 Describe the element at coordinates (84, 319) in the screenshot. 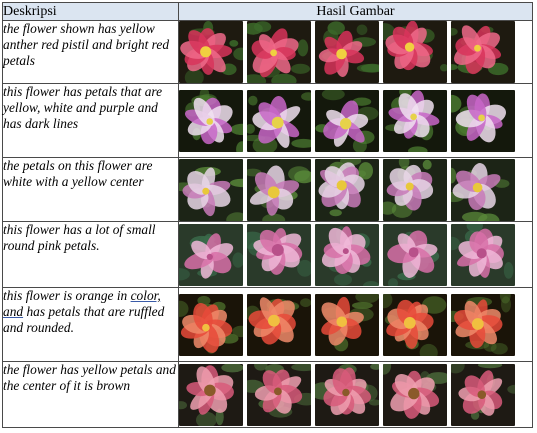

I see `description-text-part: has petals that are ruffled and rounded.` at that location.